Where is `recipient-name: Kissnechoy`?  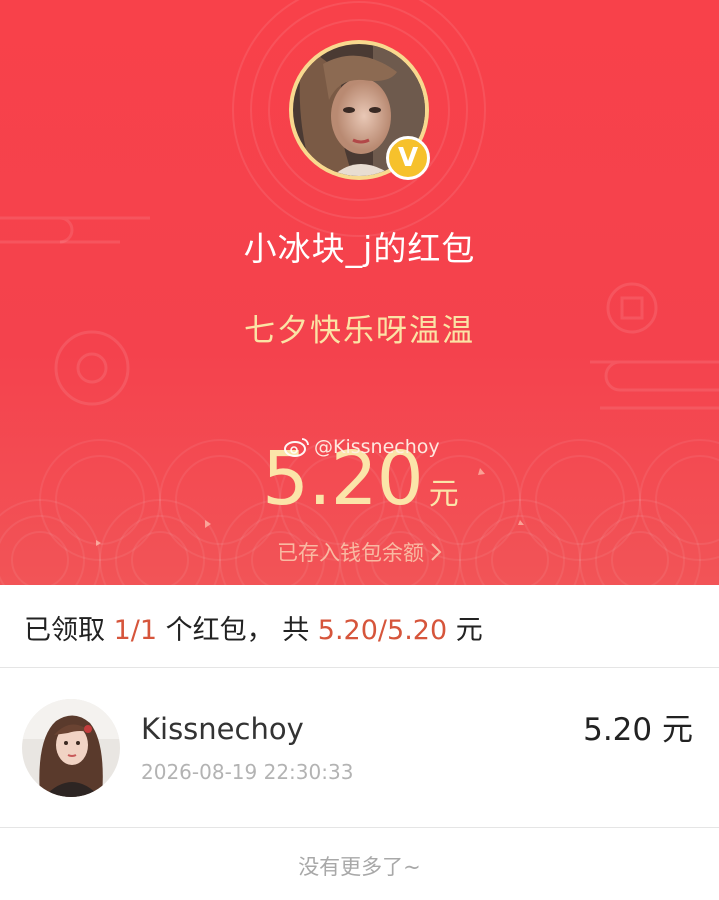
recipient-name: Kissnechoy is located at coordinates (222, 729).